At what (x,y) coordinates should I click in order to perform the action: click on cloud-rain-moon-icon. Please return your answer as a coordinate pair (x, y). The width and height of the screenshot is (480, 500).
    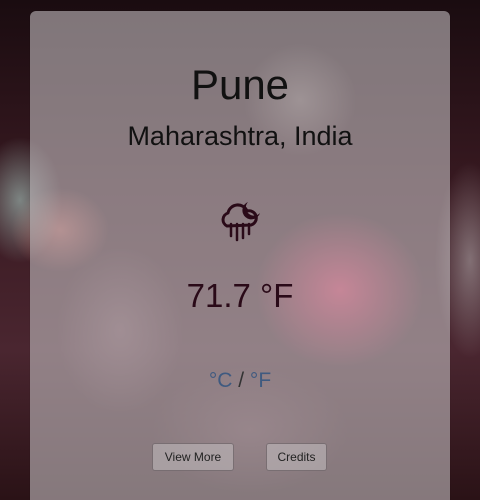
    Looking at the image, I should click on (240, 221).